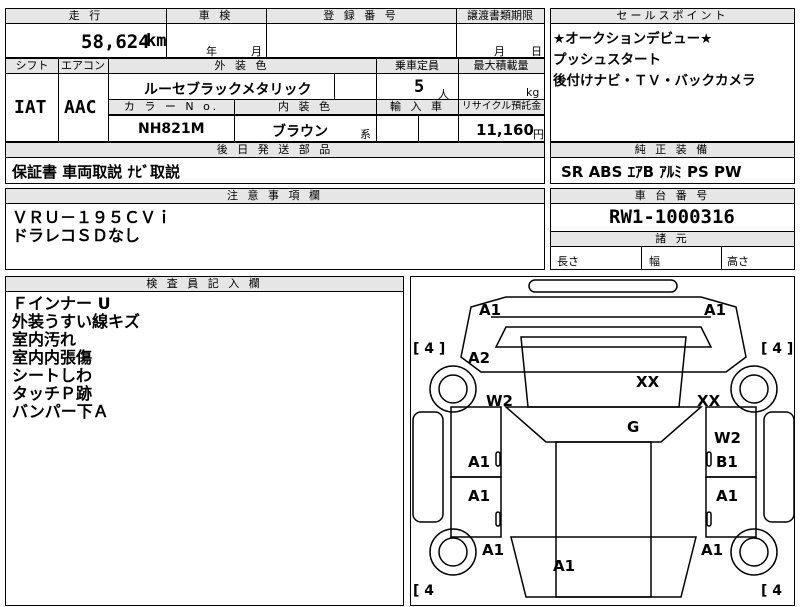 The height and width of the screenshot is (607, 800). Describe the element at coordinates (499, 401) in the screenshot. I see `mark-w2-left: W2` at that location.